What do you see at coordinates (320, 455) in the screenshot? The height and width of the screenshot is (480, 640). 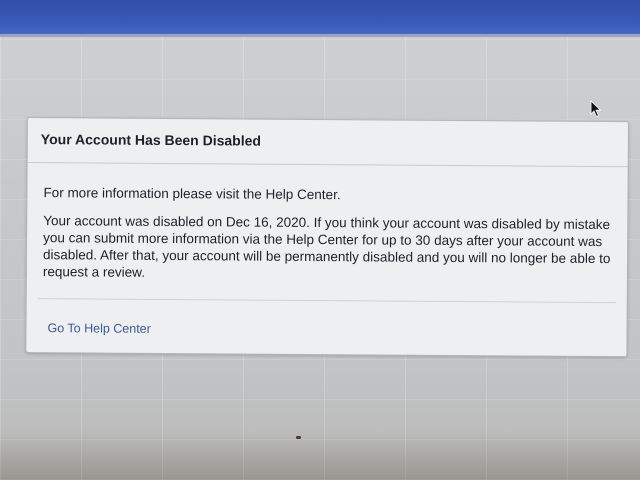 I see `bottom-shade` at bounding box center [320, 455].